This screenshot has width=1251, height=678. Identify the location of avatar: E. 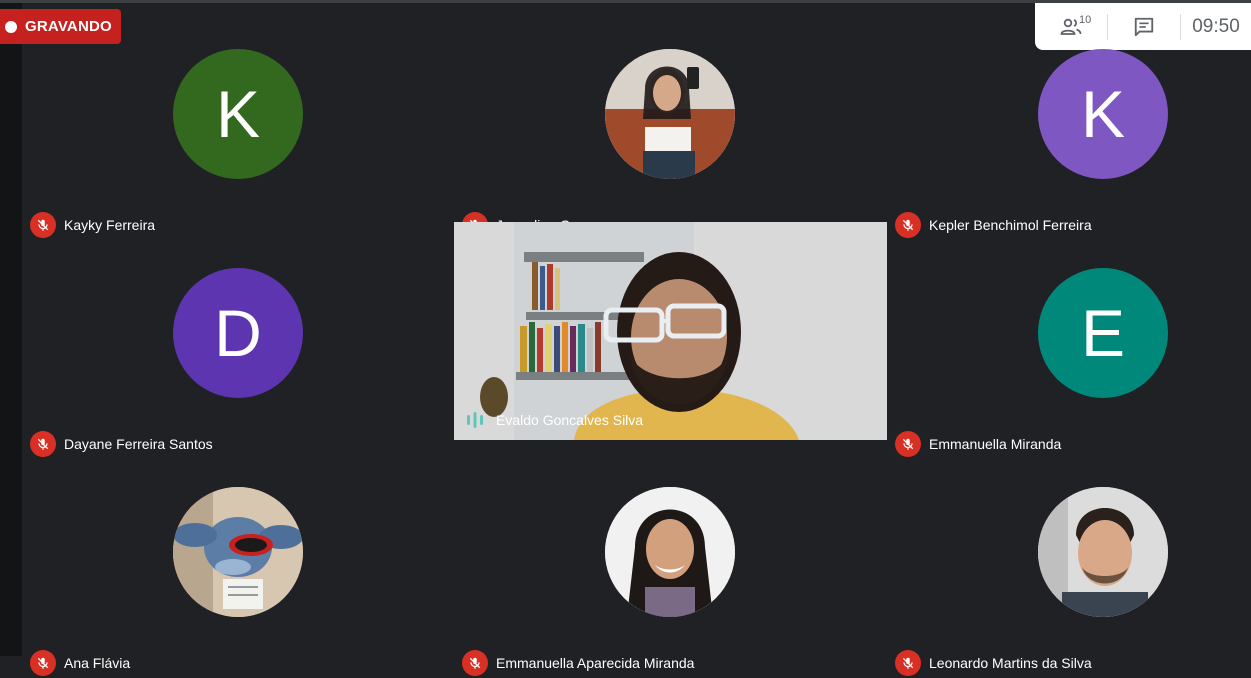
(1103, 333).